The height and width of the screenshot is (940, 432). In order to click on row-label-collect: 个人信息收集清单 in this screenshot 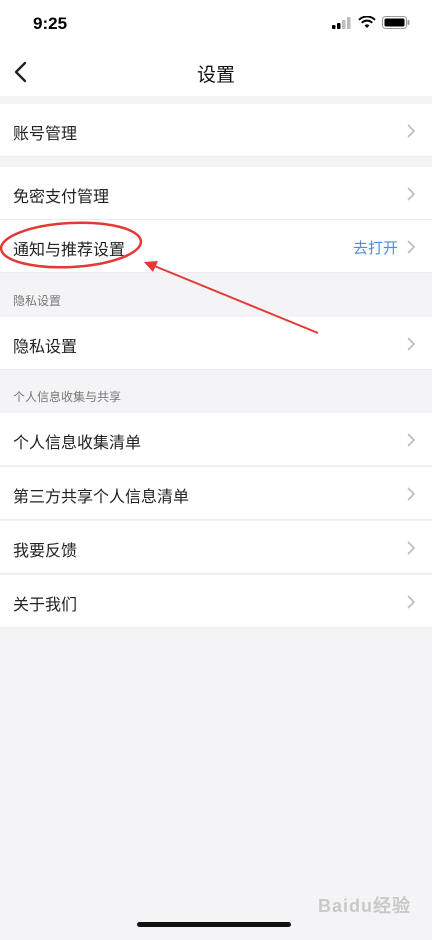, I will do `click(77, 443)`.